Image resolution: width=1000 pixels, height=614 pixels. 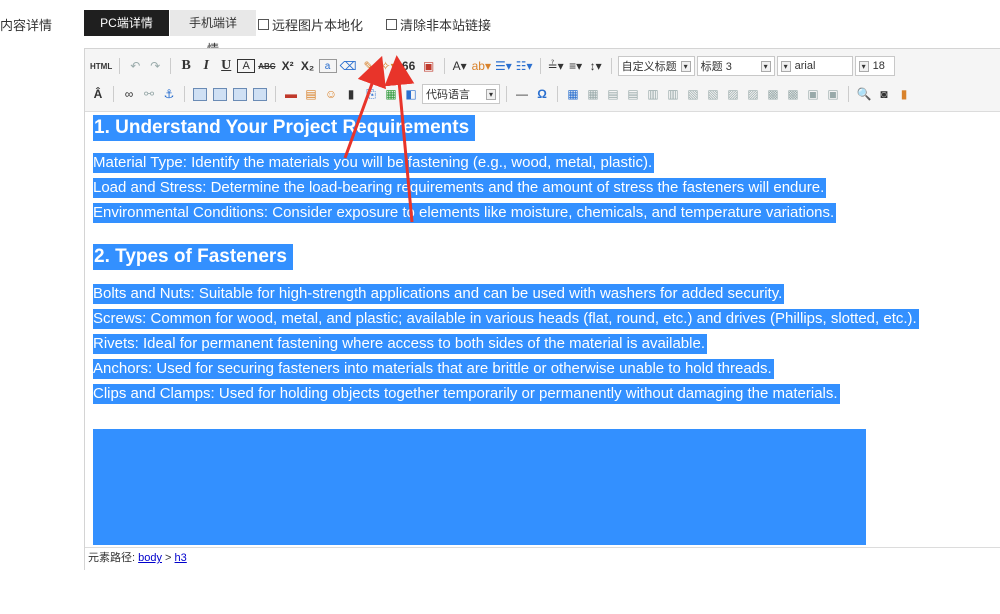 I want to click on image-none-icon, so click(x=200, y=94).